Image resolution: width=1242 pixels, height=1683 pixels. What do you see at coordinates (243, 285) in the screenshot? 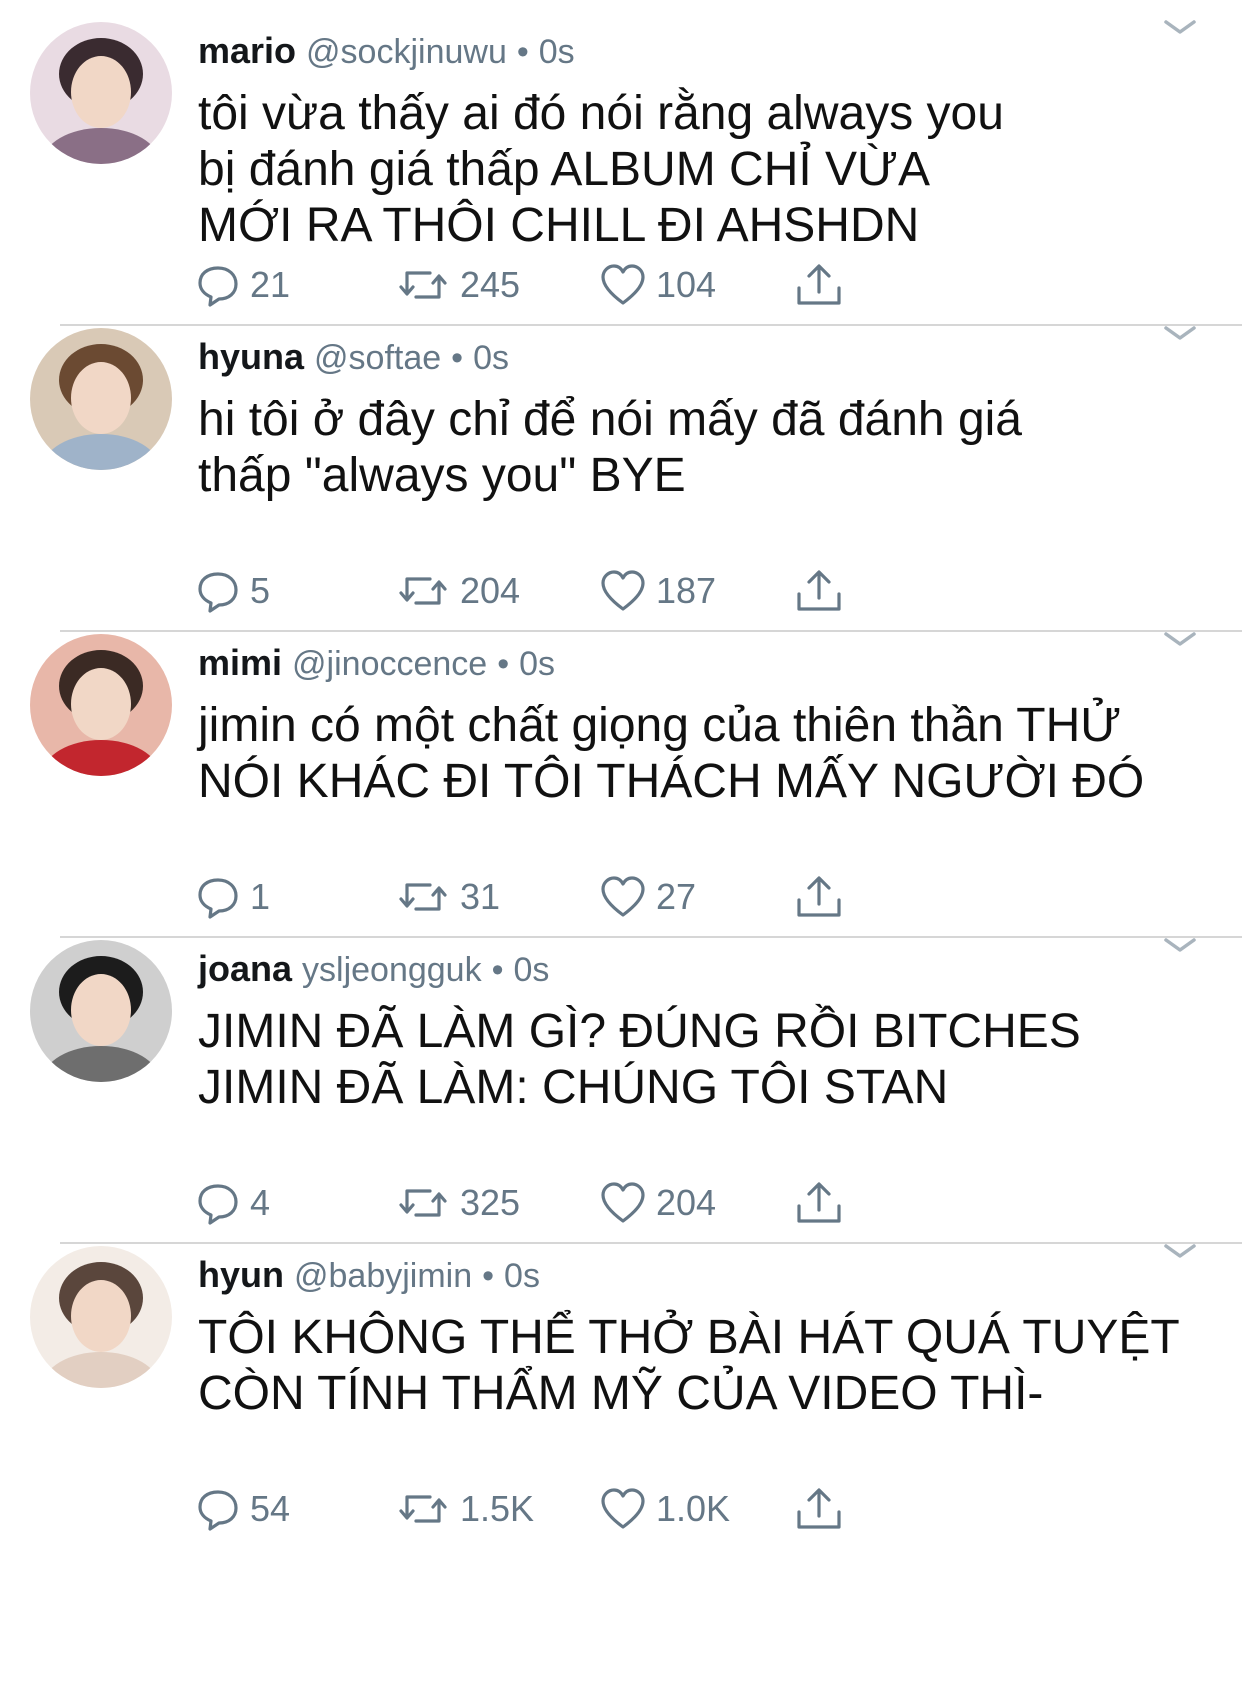
I see `reply-button: 21` at bounding box center [243, 285].